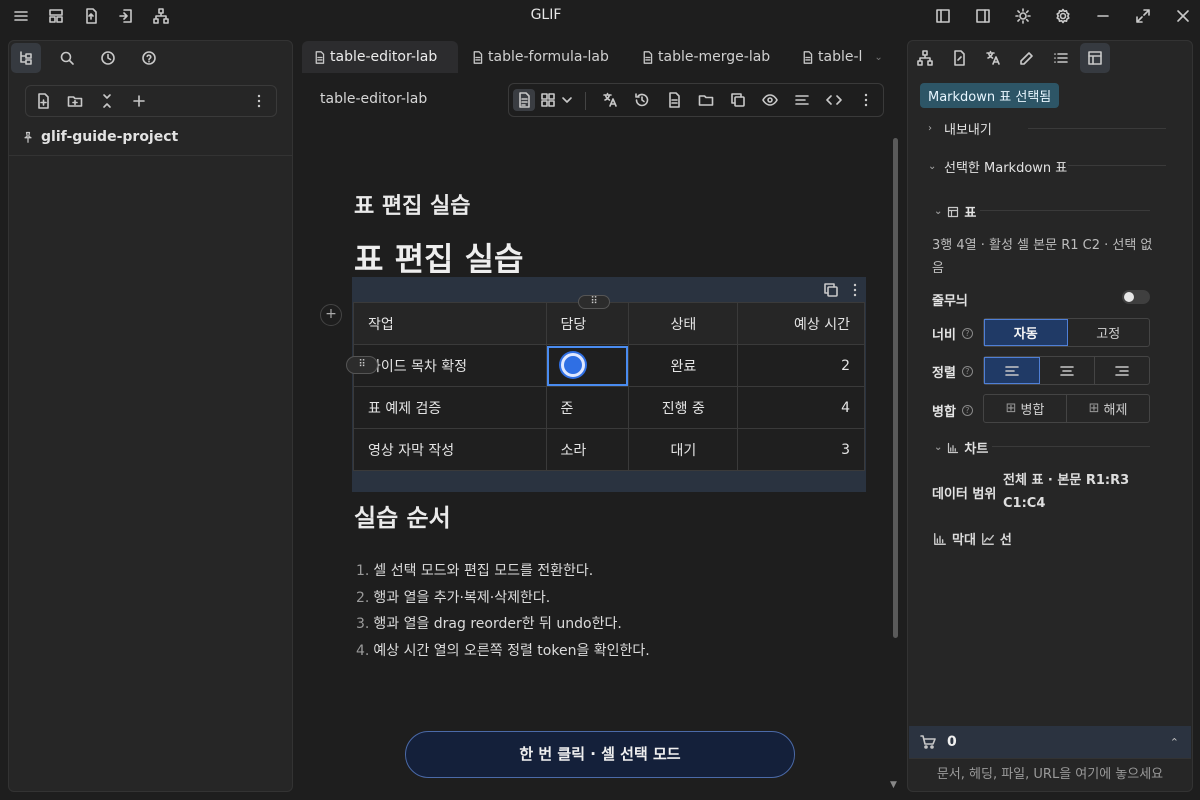  I want to click on file-tree-icon, so click(26, 58).